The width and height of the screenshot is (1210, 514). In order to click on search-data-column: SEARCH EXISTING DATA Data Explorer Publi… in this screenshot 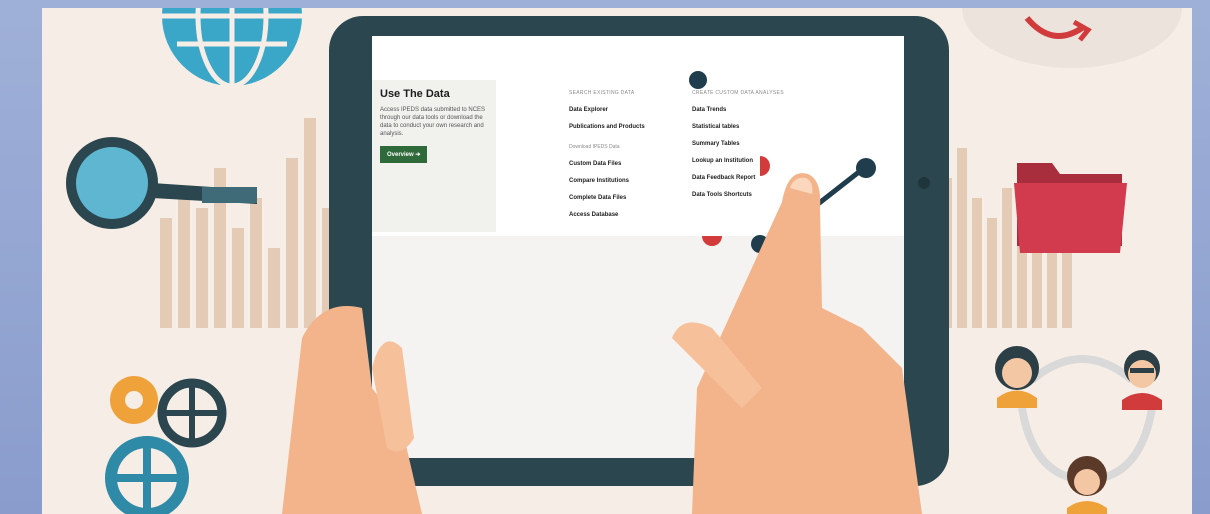, I will do `click(607, 154)`.